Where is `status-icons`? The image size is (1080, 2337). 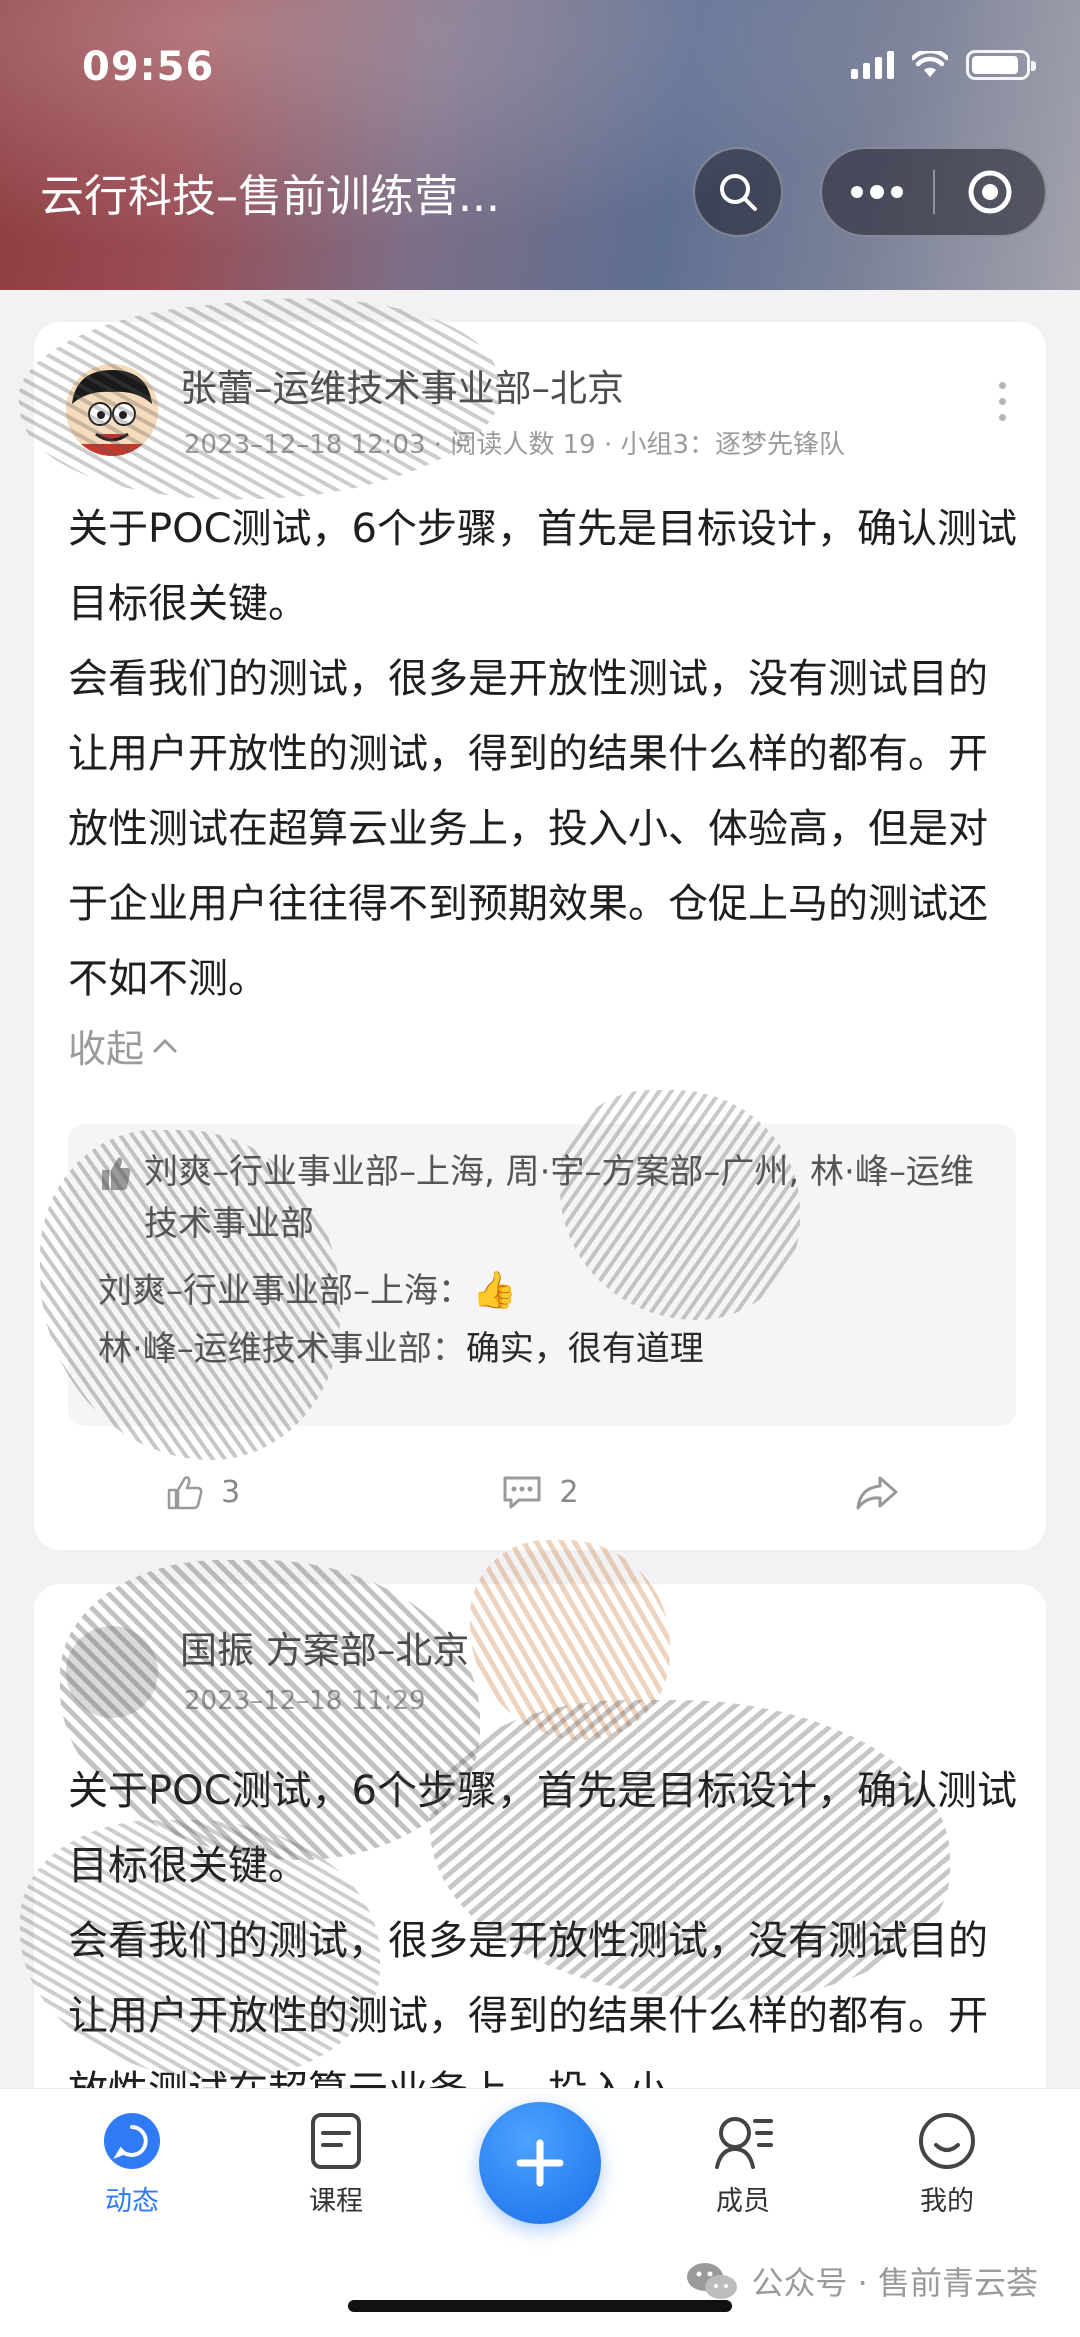
status-icons is located at coordinates (943, 65).